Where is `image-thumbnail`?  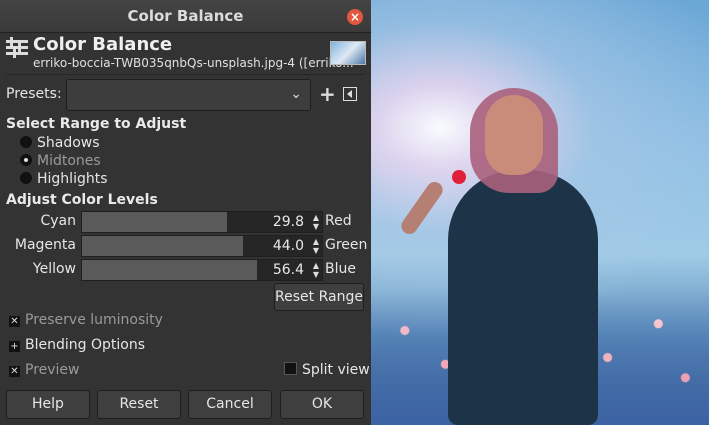 image-thumbnail is located at coordinates (348, 53).